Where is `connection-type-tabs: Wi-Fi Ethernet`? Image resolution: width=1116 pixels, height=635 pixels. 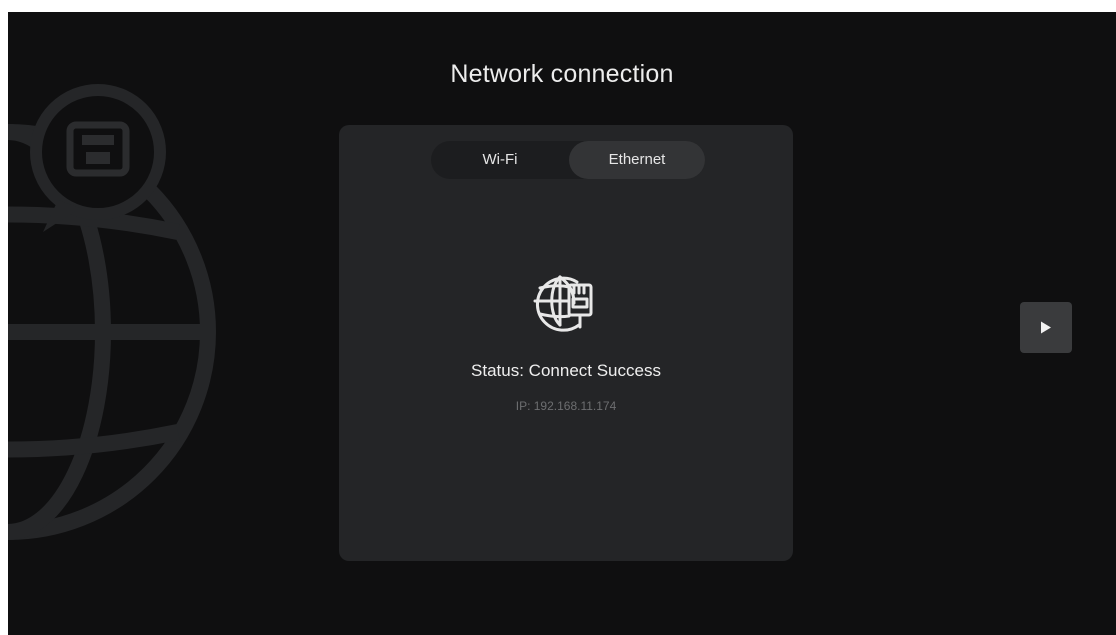
connection-type-tabs: Wi-Fi Ethernet is located at coordinates (568, 160).